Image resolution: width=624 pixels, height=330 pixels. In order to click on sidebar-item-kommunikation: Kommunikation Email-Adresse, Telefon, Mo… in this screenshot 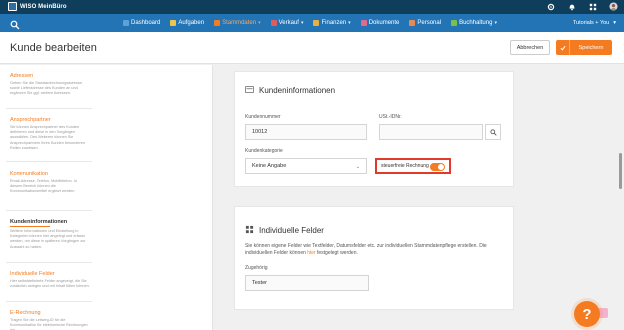, I will do `click(46, 183)`.